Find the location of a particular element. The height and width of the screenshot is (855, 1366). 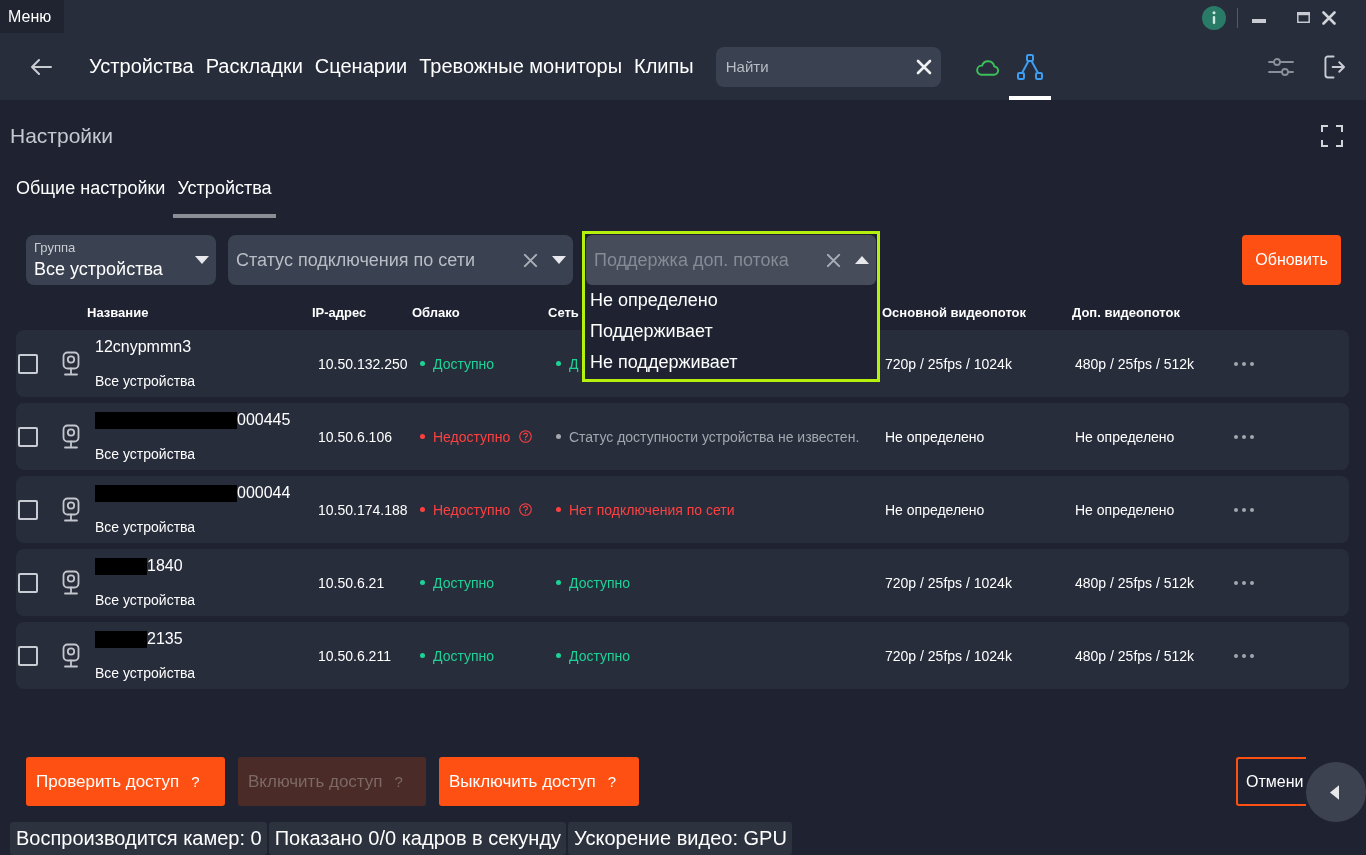

device-row: 000044 Все устройства 10.50.174.188 Недоступно Нет подключения по сети Не определено Не определено is located at coordinates (682, 509).